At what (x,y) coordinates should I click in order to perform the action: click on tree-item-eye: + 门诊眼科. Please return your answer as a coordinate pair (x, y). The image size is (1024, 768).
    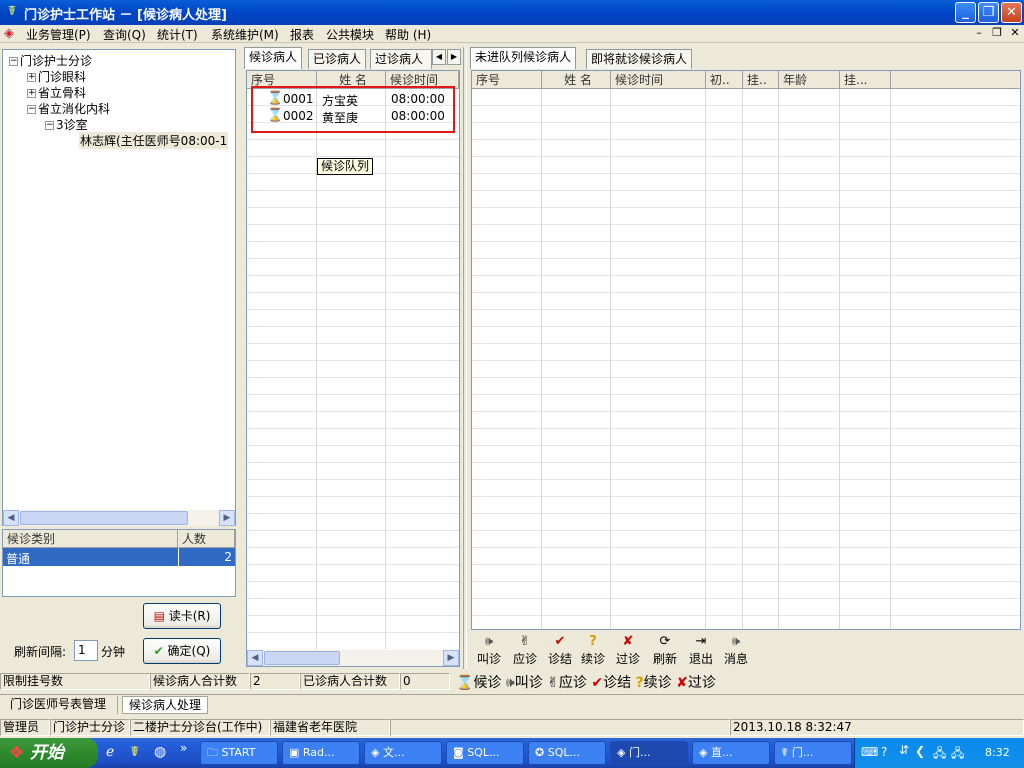
    Looking at the image, I should click on (56, 76).